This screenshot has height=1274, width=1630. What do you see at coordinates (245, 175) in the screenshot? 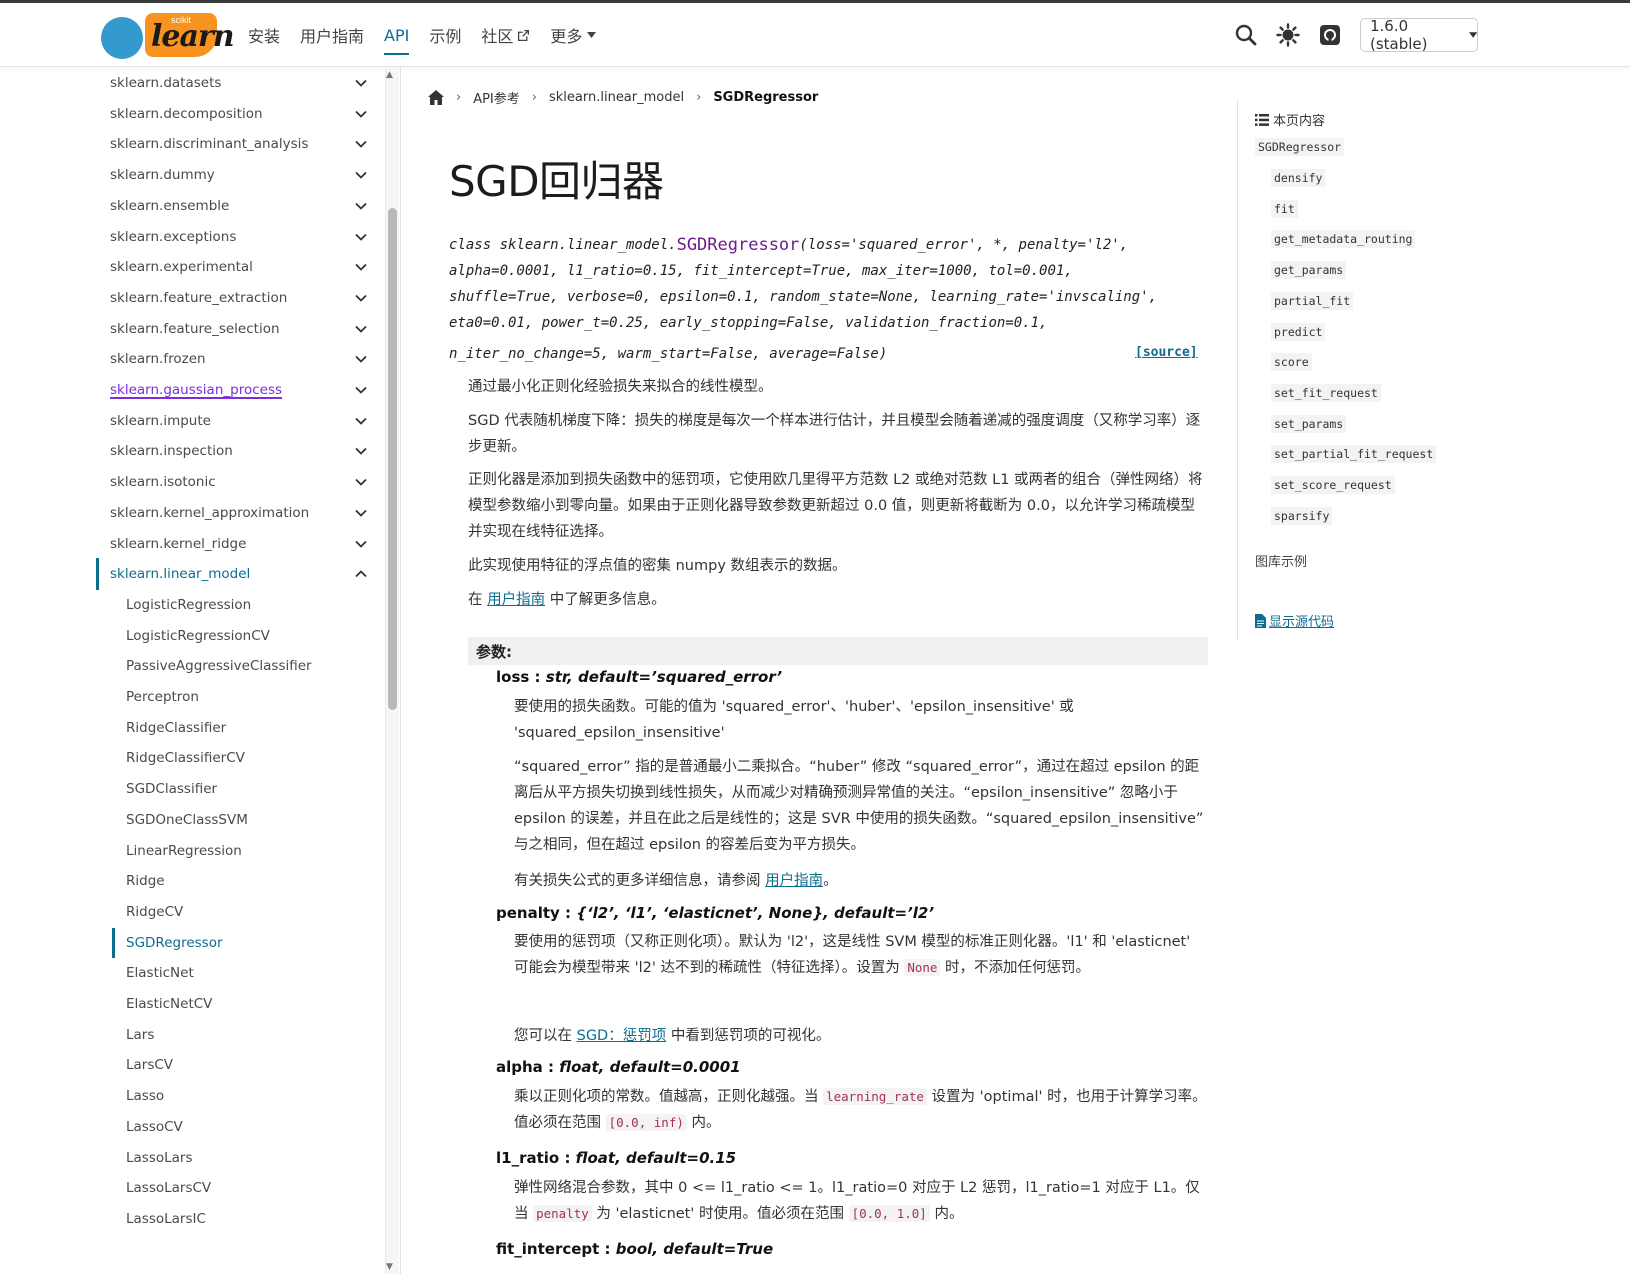
I see `sidebar-module-item: sklearn.dummy` at bounding box center [245, 175].